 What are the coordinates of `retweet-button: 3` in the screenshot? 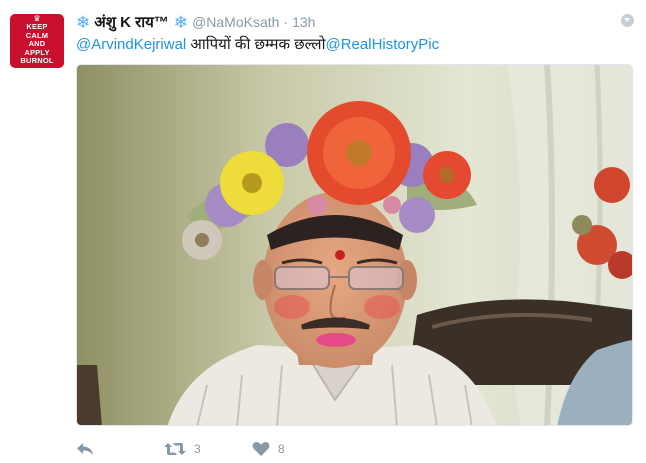 It's located at (208, 449).